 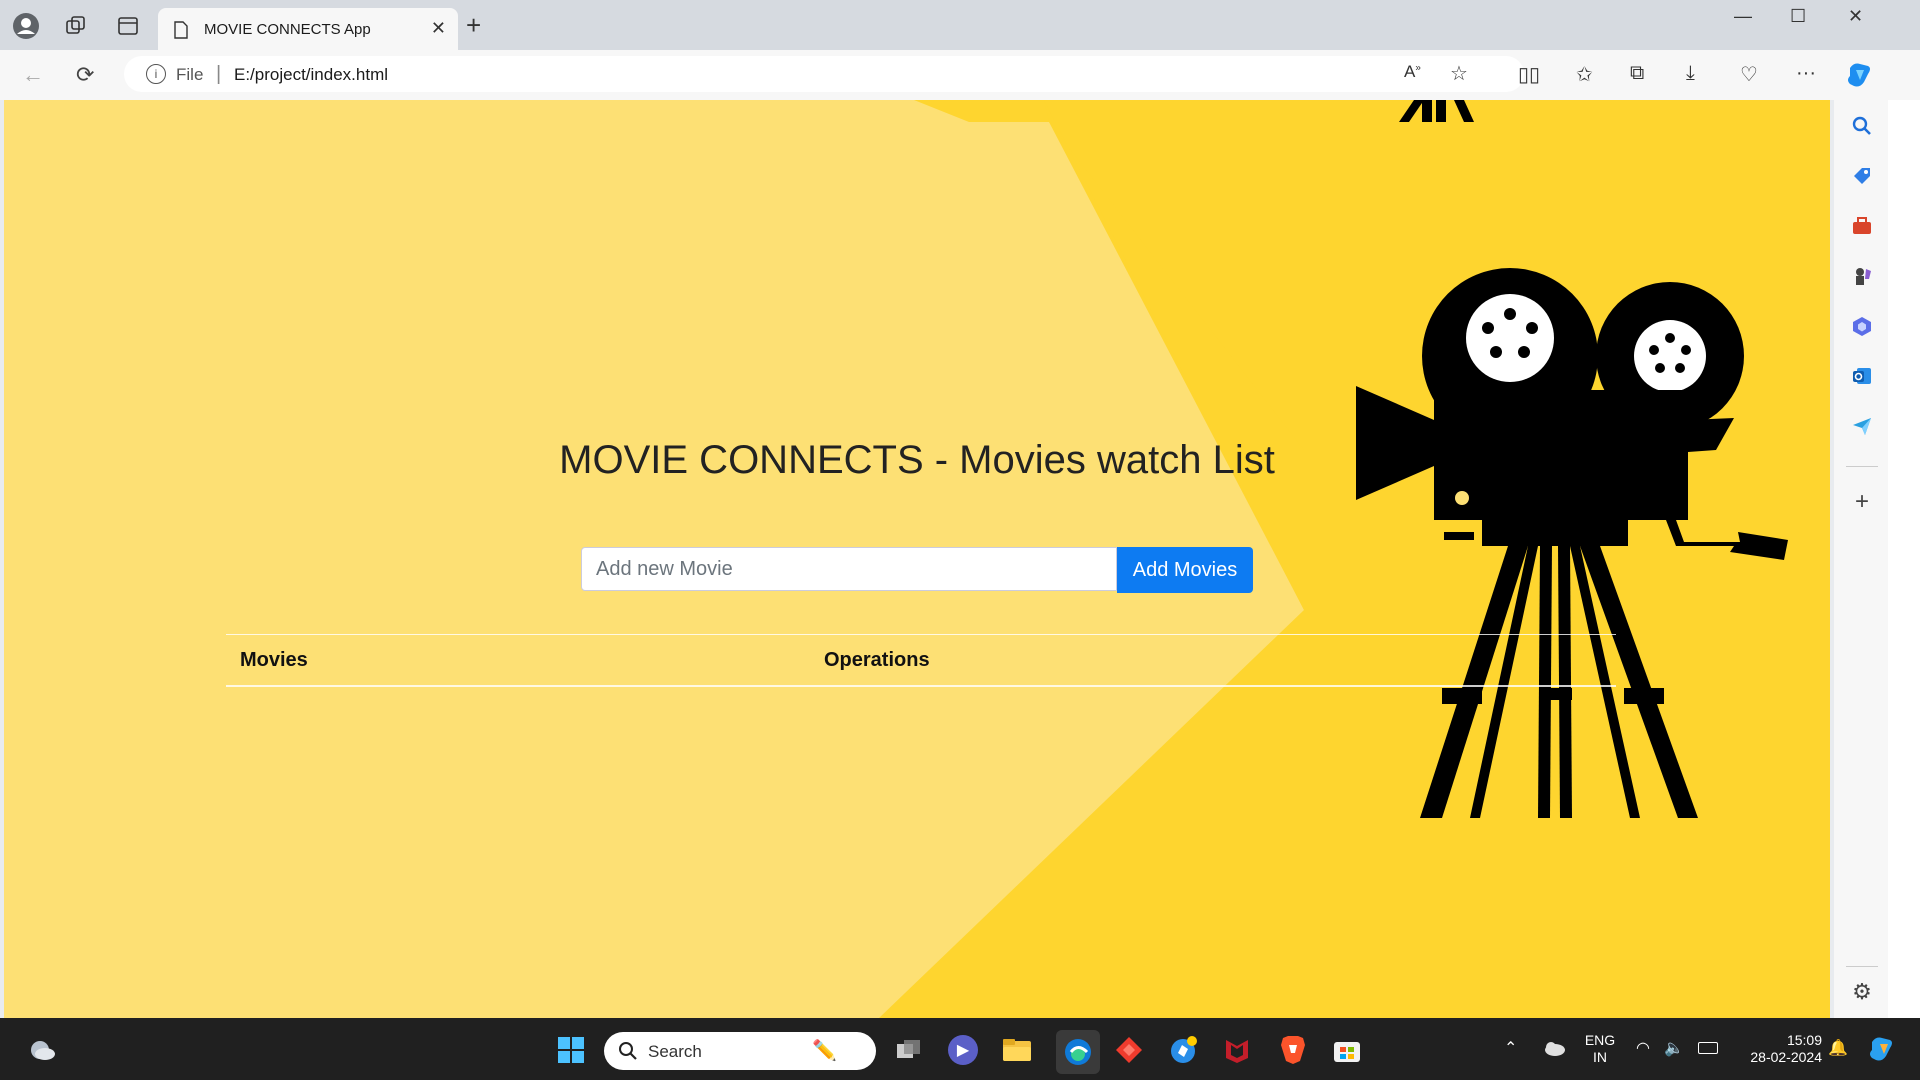 What do you see at coordinates (76, 26) in the screenshot?
I see `workspaces-icon` at bounding box center [76, 26].